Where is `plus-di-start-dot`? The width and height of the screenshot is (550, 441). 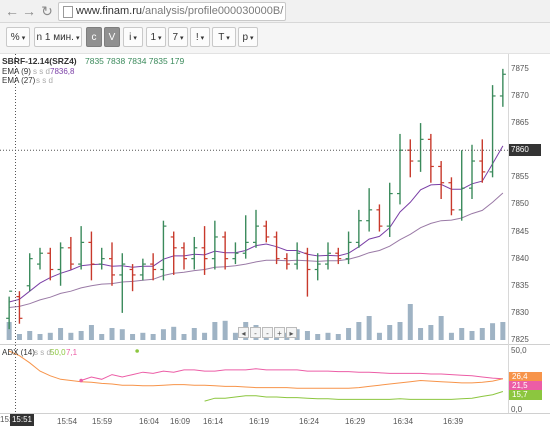 plus-di-start-dot is located at coordinates (81, 380).